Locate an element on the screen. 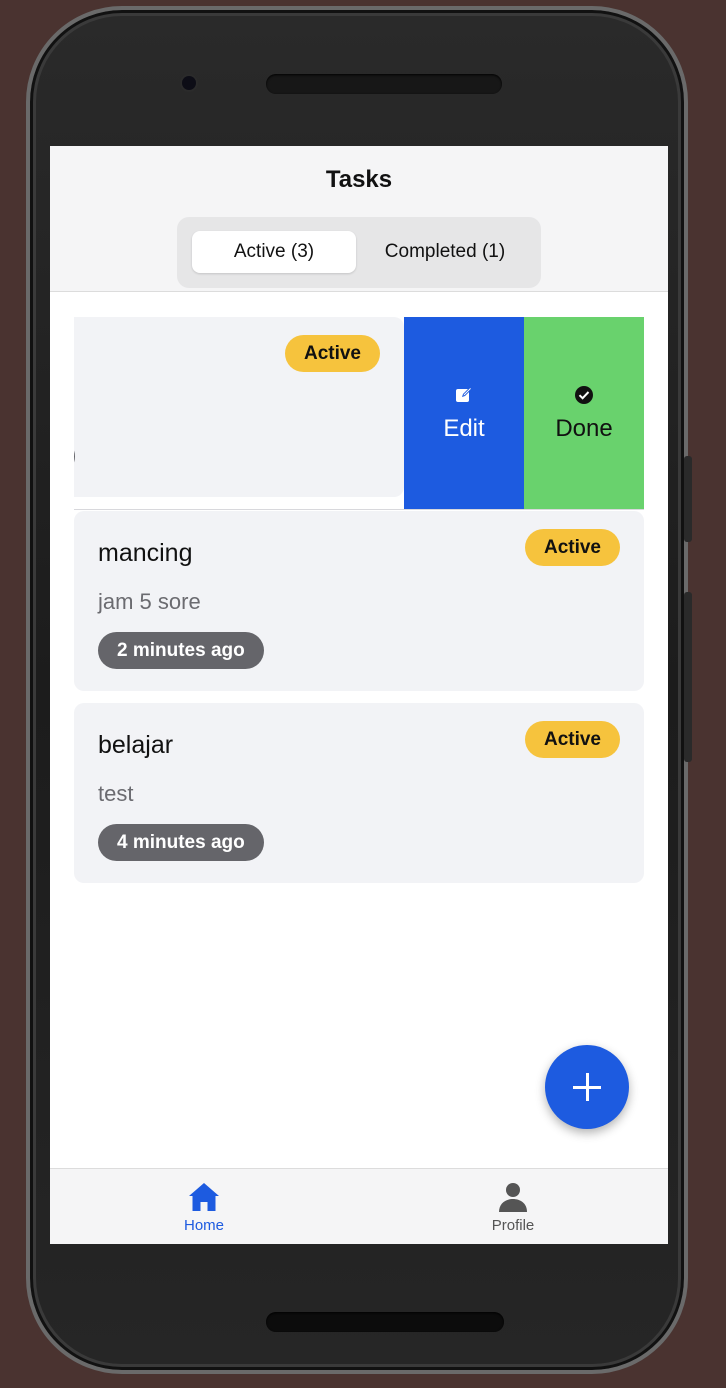 This screenshot has height=1388, width=726. segment-active-tab: Active (3) is located at coordinates (274, 252).